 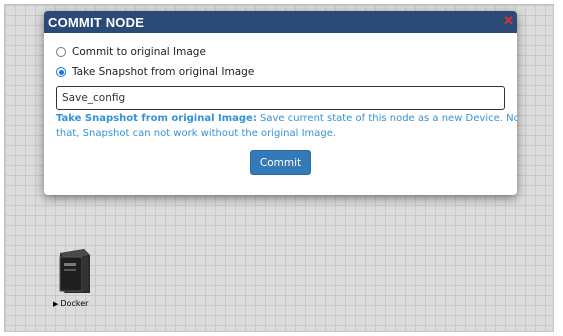 I want to click on node-name: Docker, so click(x=74, y=303).